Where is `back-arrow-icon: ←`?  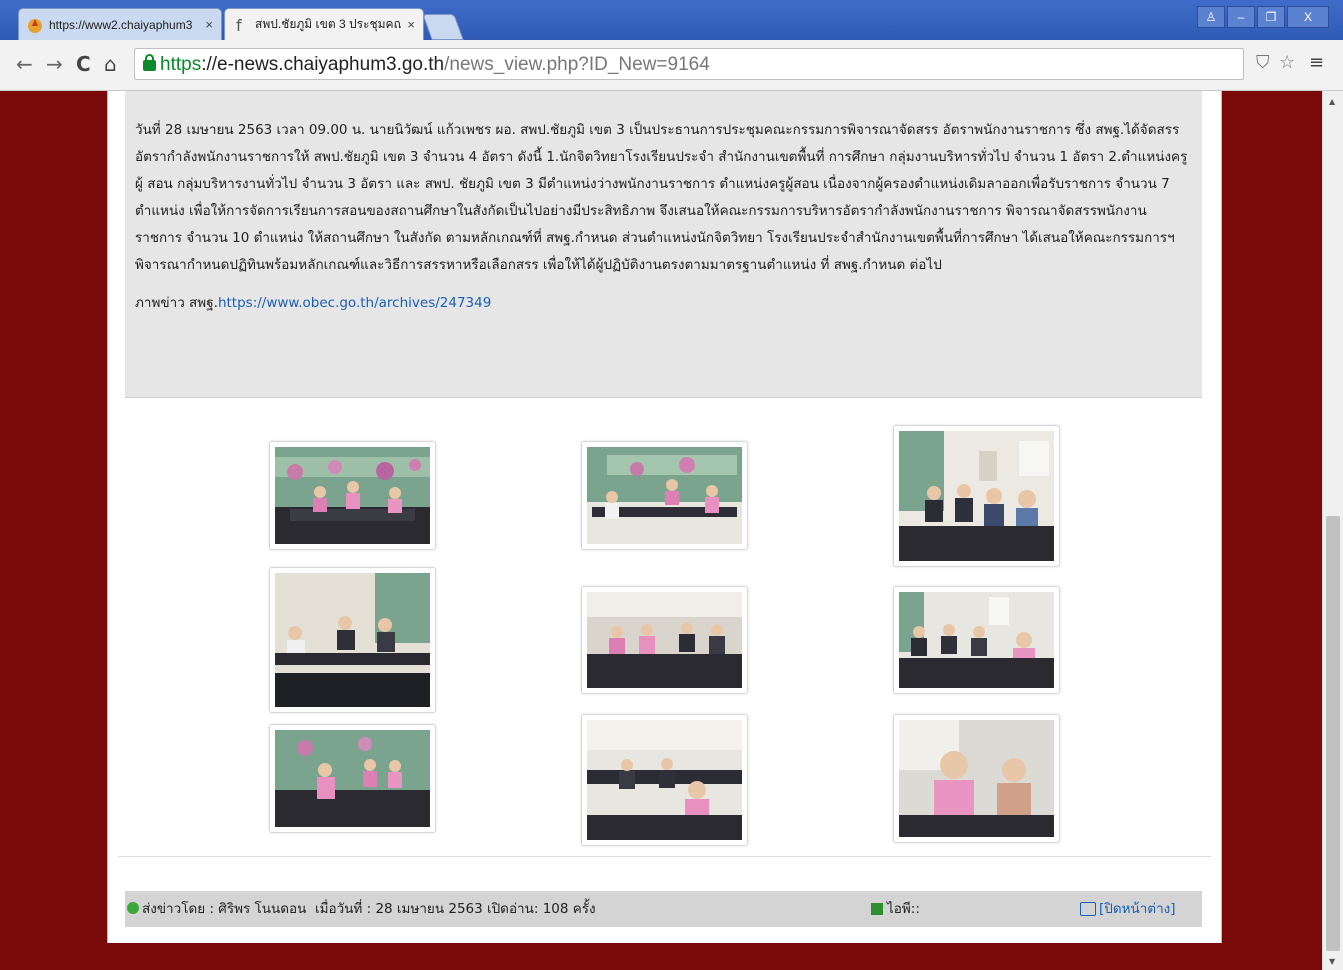
back-arrow-icon: ← is located at coordinates (24, 64).